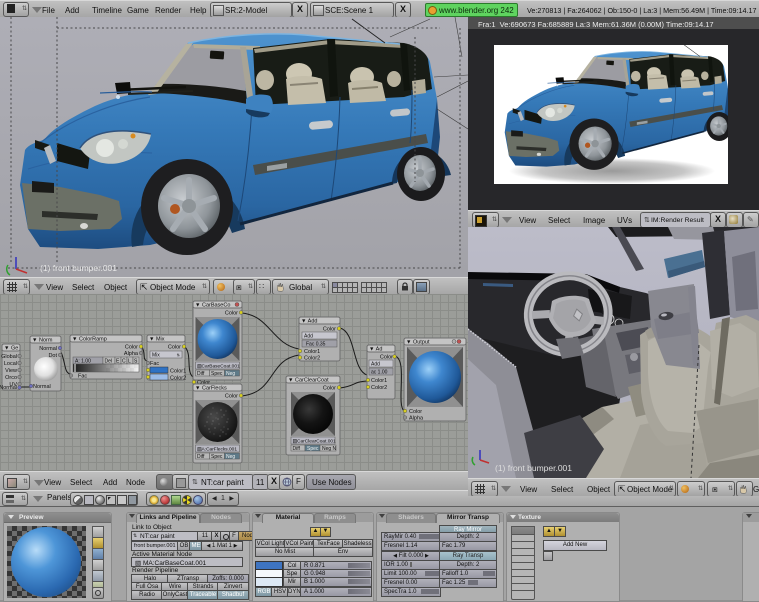  What do you see at coordinates (156, 356) in the screenshot?
I see `svg-text: Mix` at bounding box center [156, 356].